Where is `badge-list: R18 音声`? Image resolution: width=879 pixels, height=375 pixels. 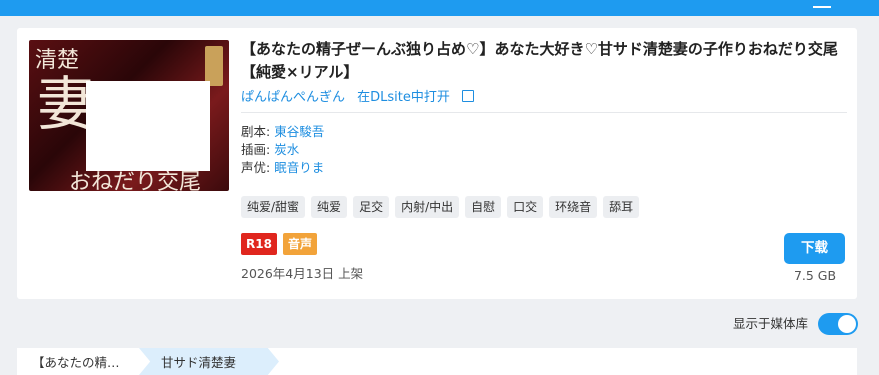
badge-list: R18 音声 is located at coordinates (279, 244).